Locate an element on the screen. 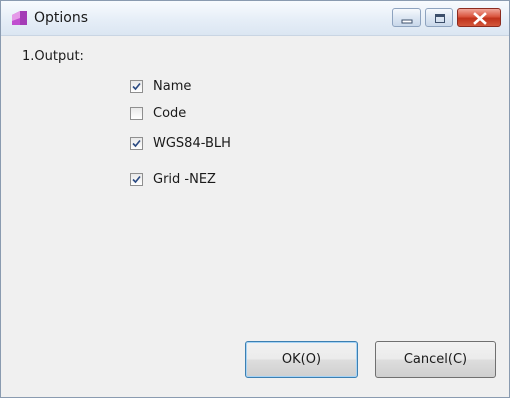  code-label: Code is located at coordinates (170, 113).